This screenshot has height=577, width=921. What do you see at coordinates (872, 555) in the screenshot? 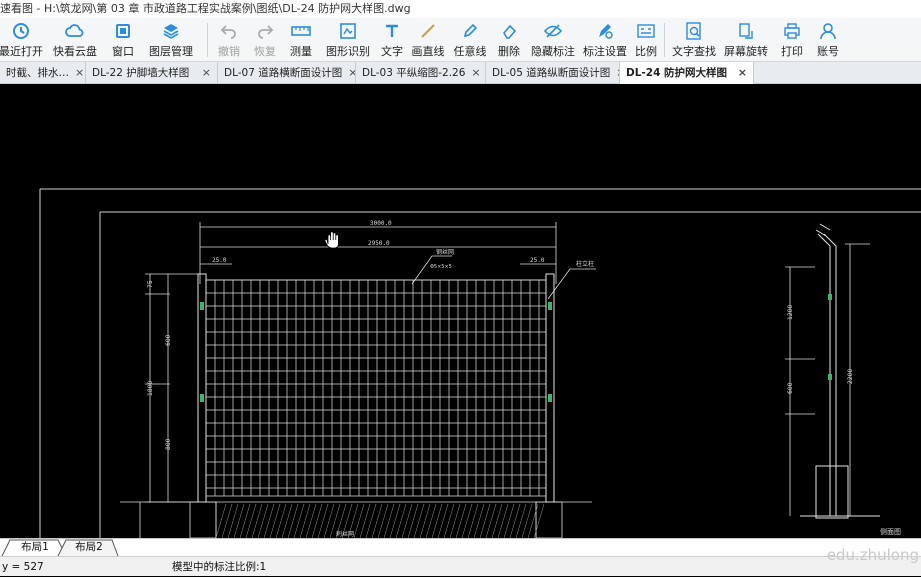
I see `watermark: edu.zhulong` at bounding box center [872, 555].